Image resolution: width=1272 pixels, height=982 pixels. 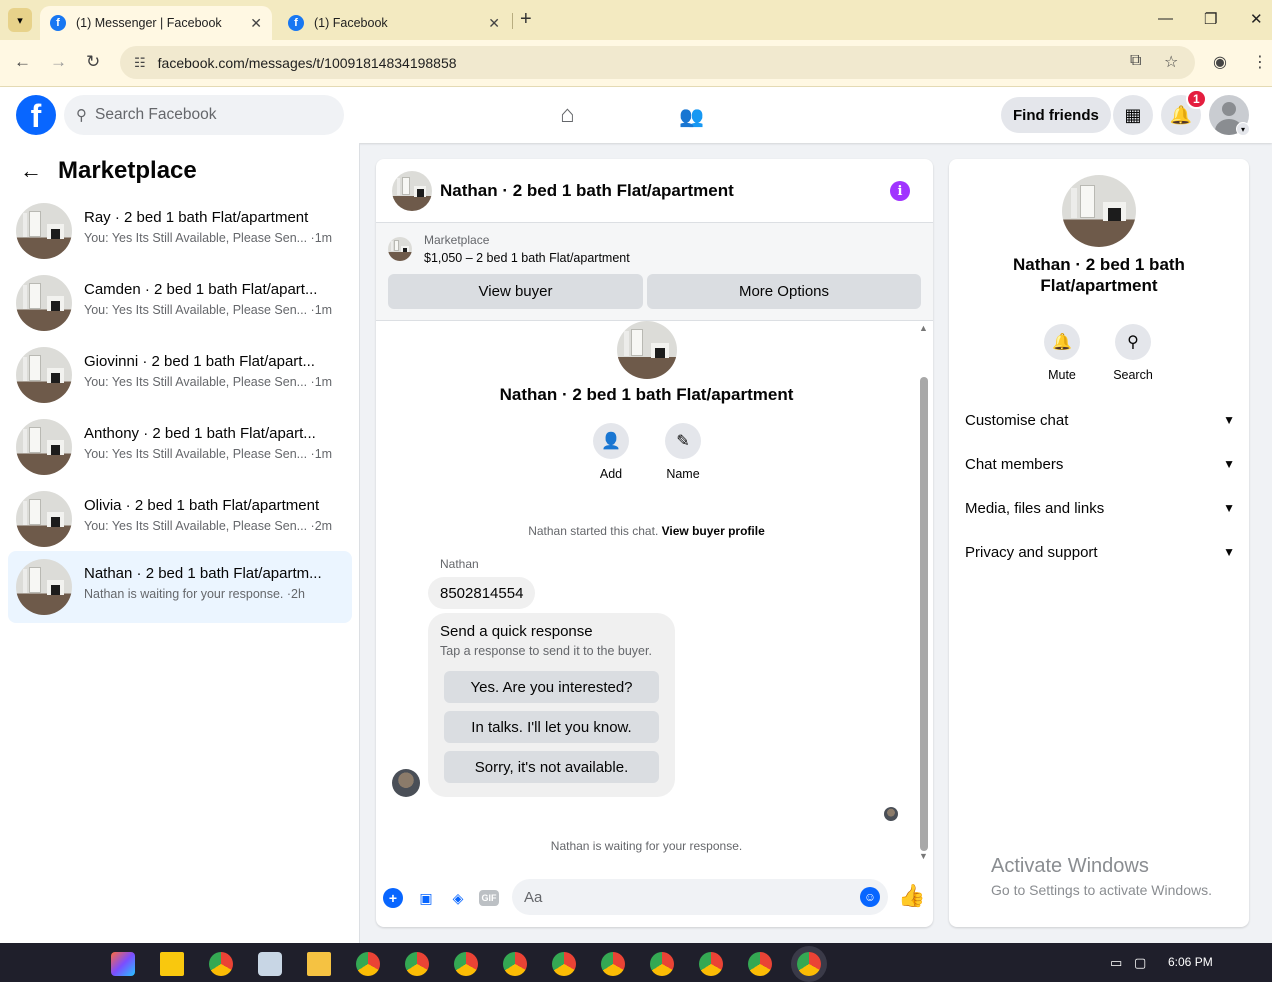 I want to click on quick-response-button: Sorry, it's not available., so click(x=551, y=767).